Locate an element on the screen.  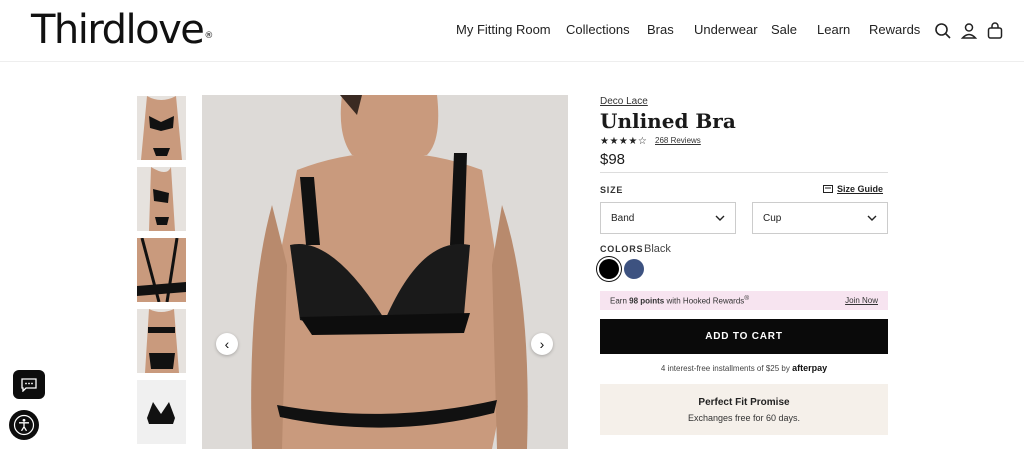
promise-title: Perfect Fit Promise is located at coordinates (744, 402).